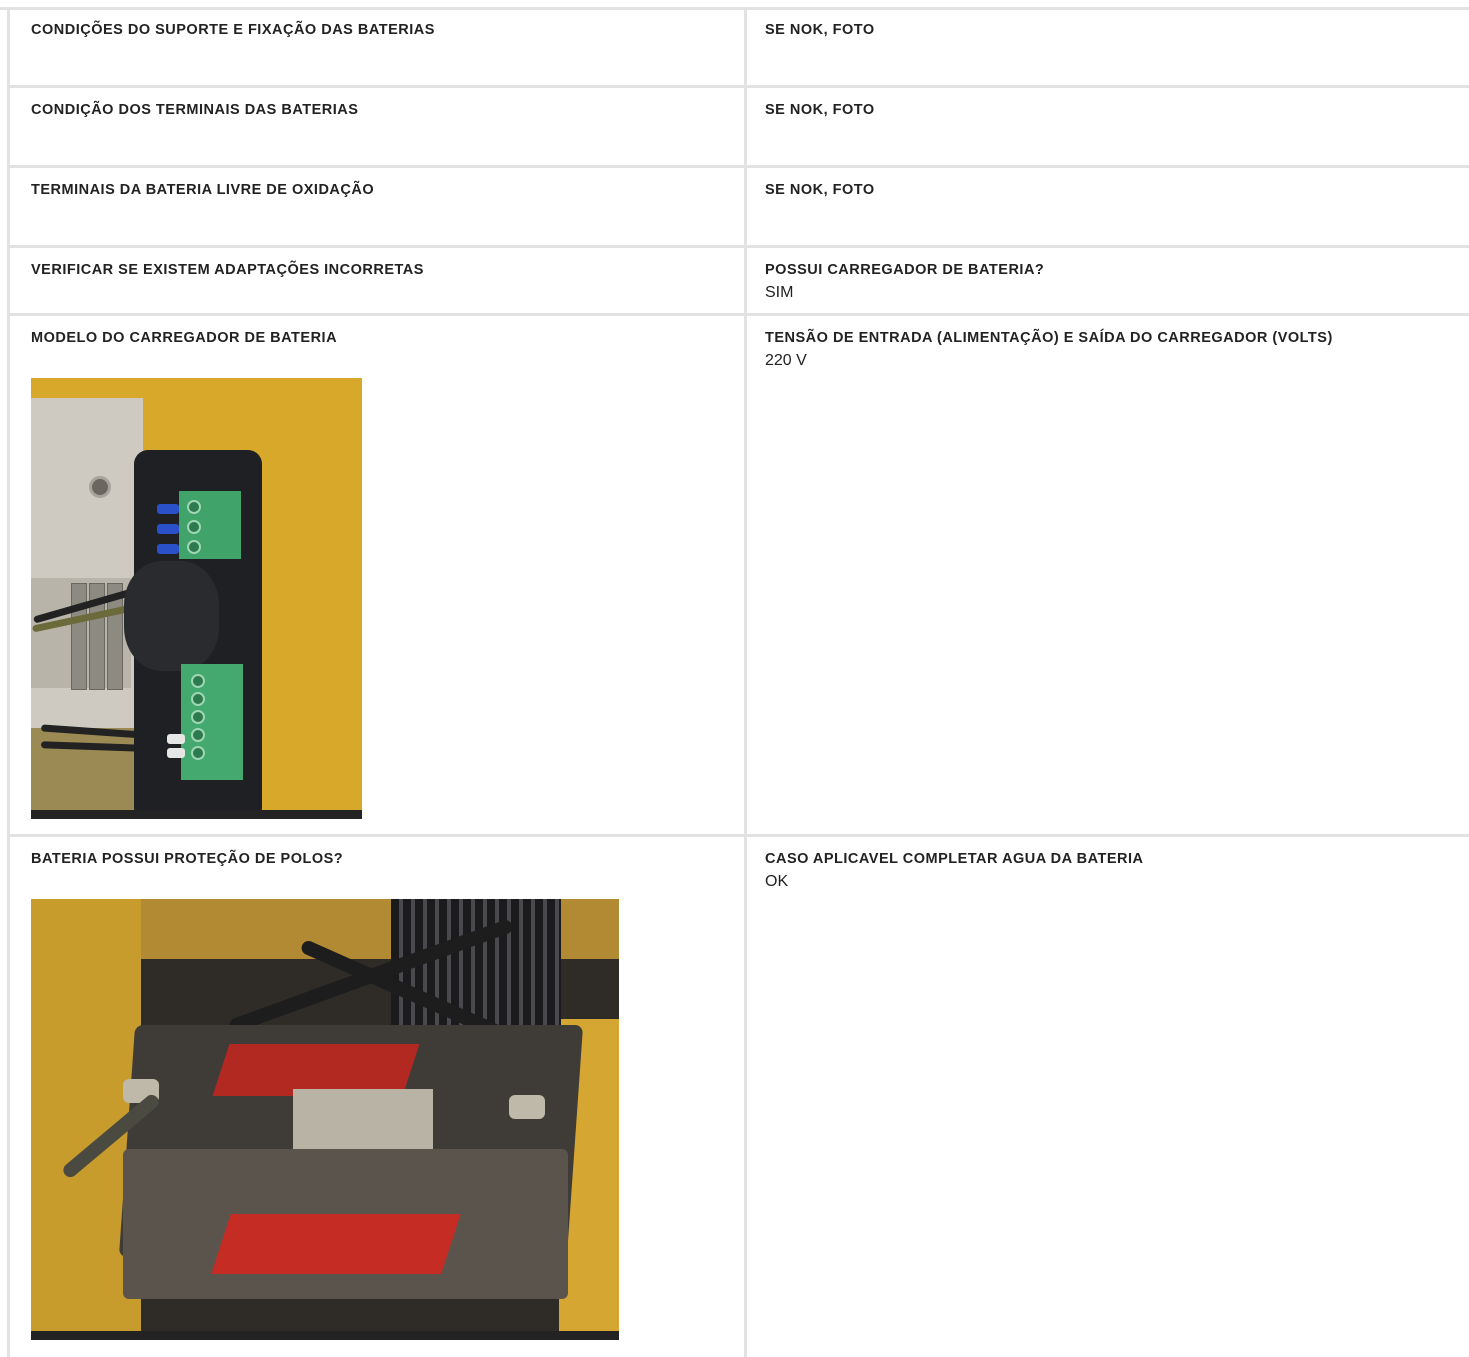 This screenshot has height=1357, width=1469. I want to click on field-value: OK, so click(777, 881).